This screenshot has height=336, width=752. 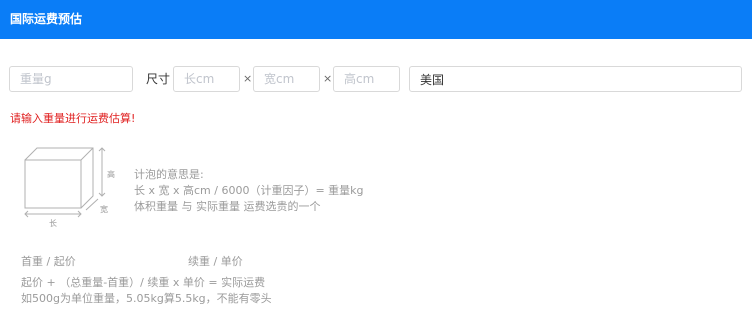 What do you see at coordinates (158, 79) in the screenshot?
I see `size-label: 尺寸` at bounding box center [158, 79].